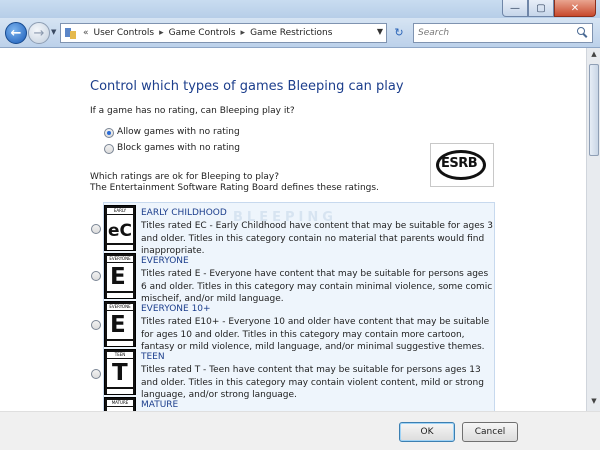  What do you see at coordinates (96, 374) in the screenshot?
I see `rating-radio-teen` at bounding box center [96, 374].